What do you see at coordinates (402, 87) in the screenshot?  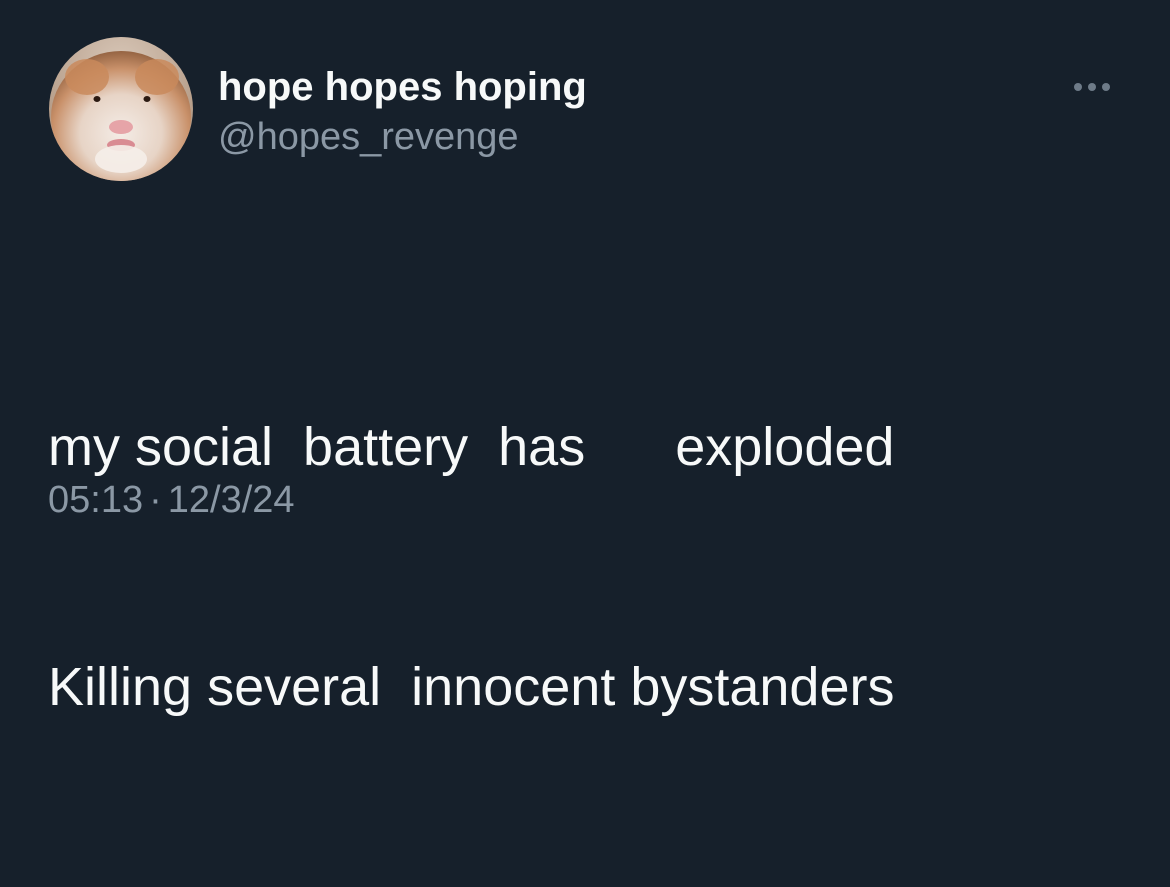 I see `display-name: hope hopes hoping` at bounding box center [402, 87].